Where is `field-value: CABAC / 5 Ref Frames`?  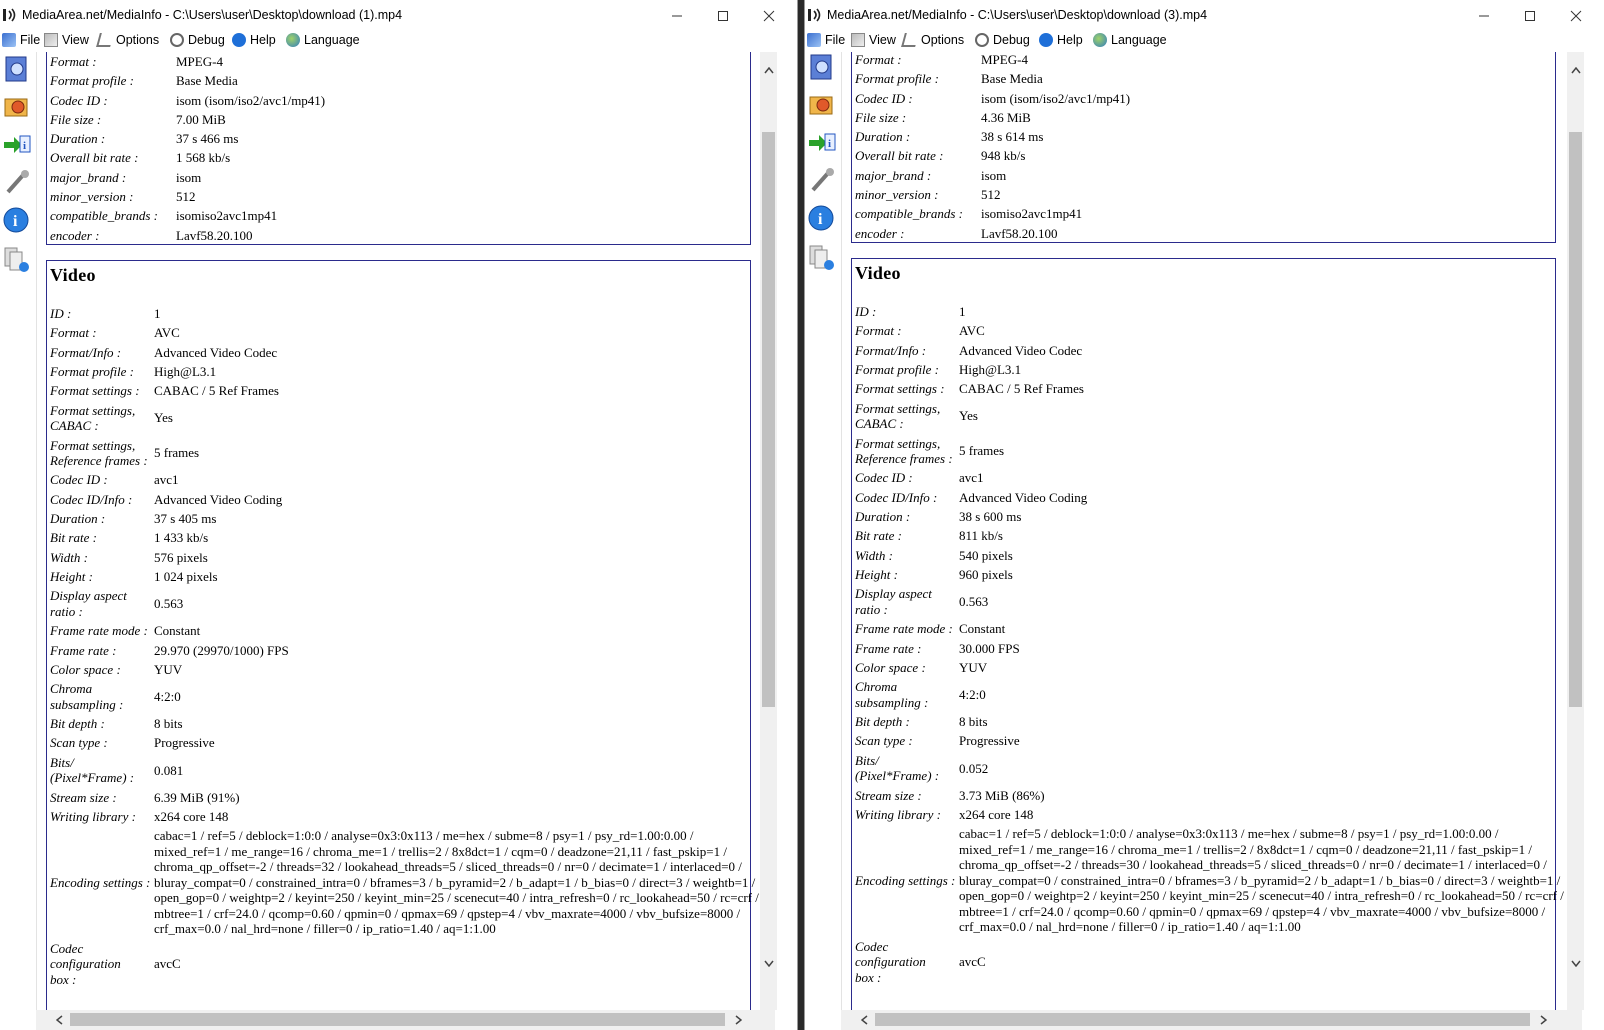
field-value: CABAC / 5 Ref Frames is located at coordinates (216, 391).